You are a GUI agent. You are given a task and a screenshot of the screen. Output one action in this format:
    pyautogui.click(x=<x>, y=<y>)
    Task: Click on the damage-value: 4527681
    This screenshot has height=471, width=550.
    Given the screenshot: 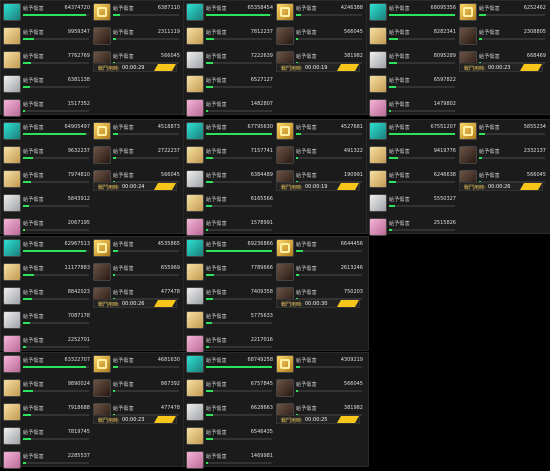 What is the action you would take?
    pyautogui.click(x=351, y=127)
    